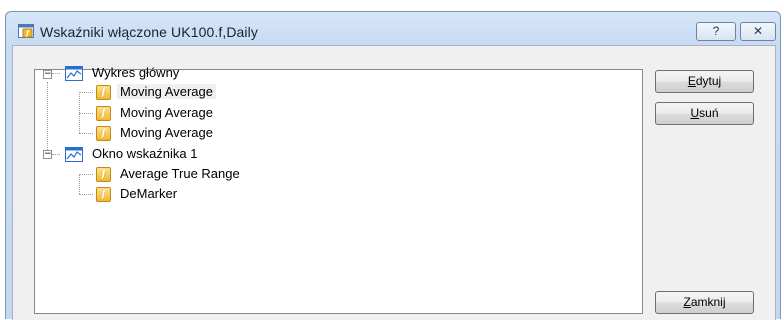 This screenshot has height=320, width=784. I want to click on edit-button: Edytuj, so click(704, 81).